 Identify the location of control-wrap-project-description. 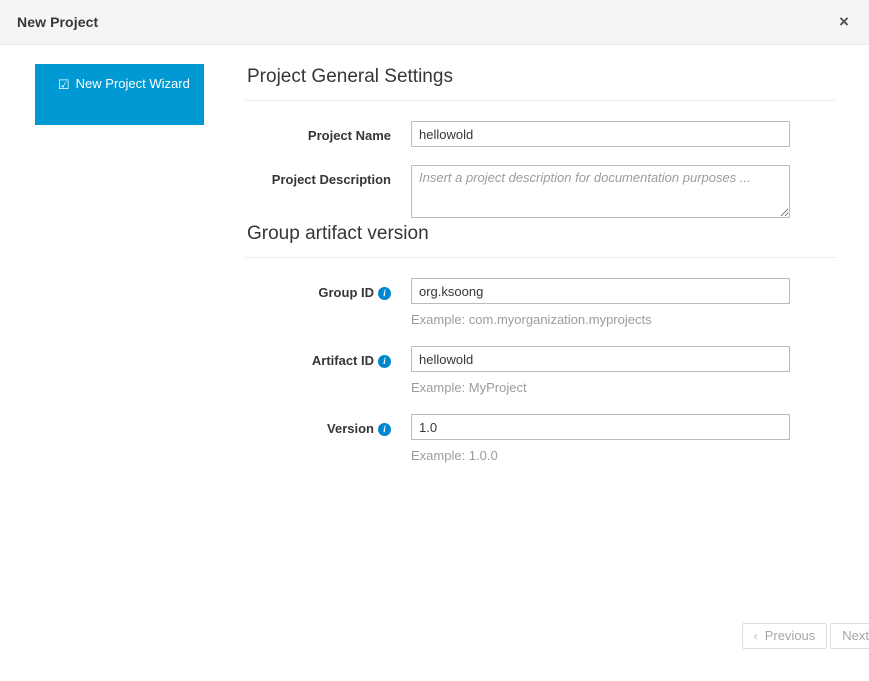
(623, 193).